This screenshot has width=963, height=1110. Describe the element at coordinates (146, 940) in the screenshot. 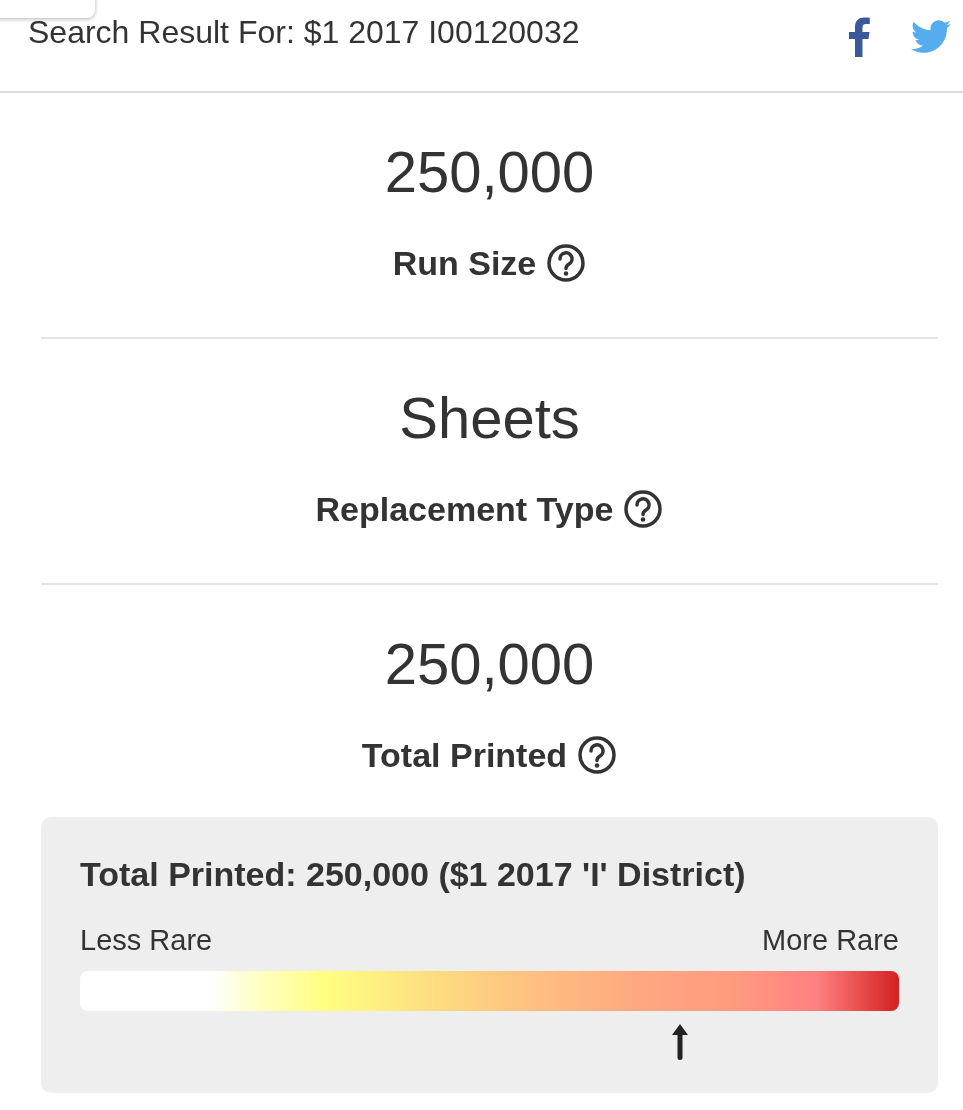

I see `scale-low-label: Less Rare` at that location.